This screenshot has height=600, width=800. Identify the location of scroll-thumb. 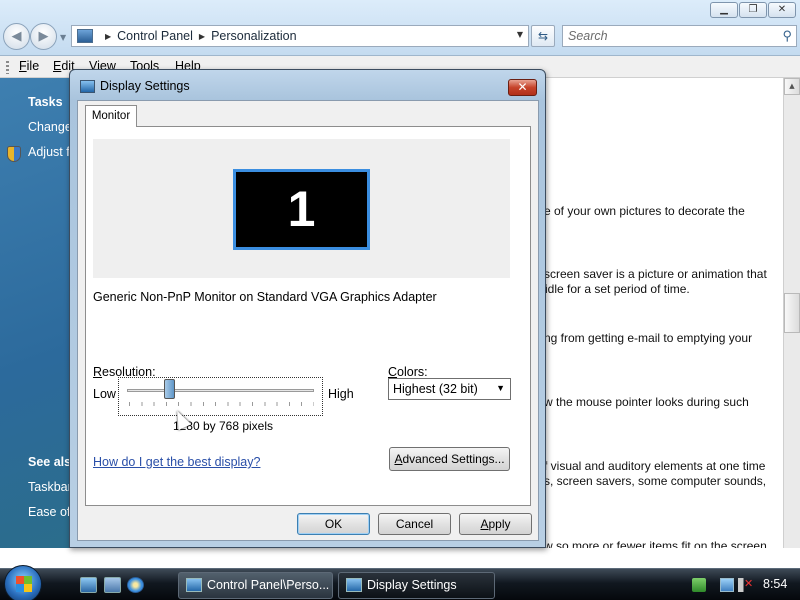
(792, 313).